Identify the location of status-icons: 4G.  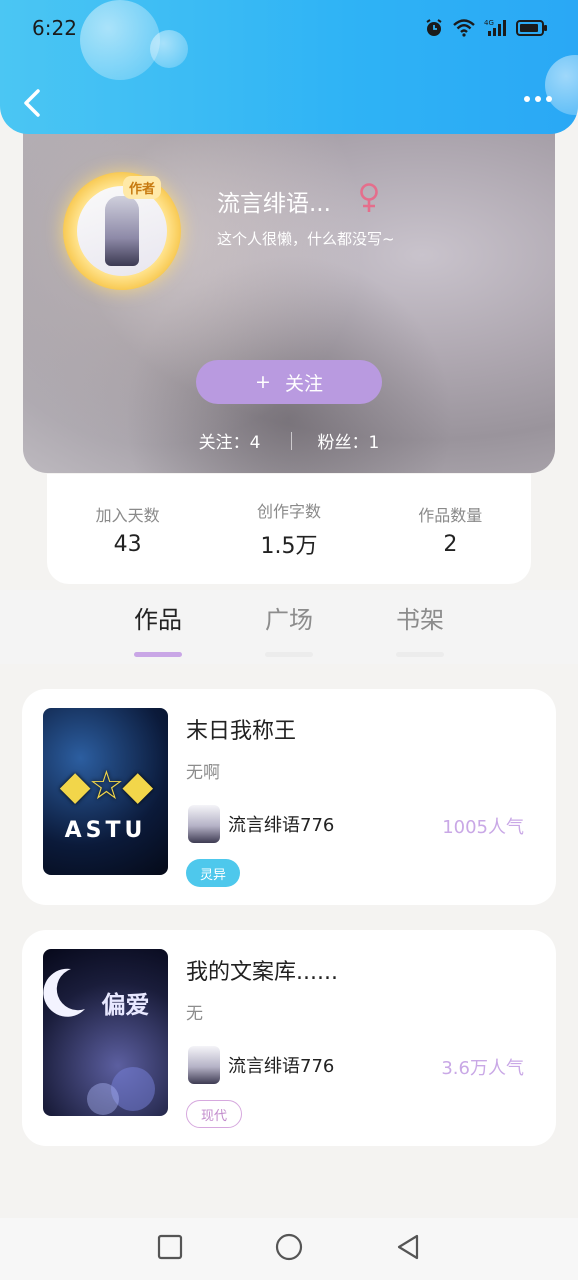
(486, 28).